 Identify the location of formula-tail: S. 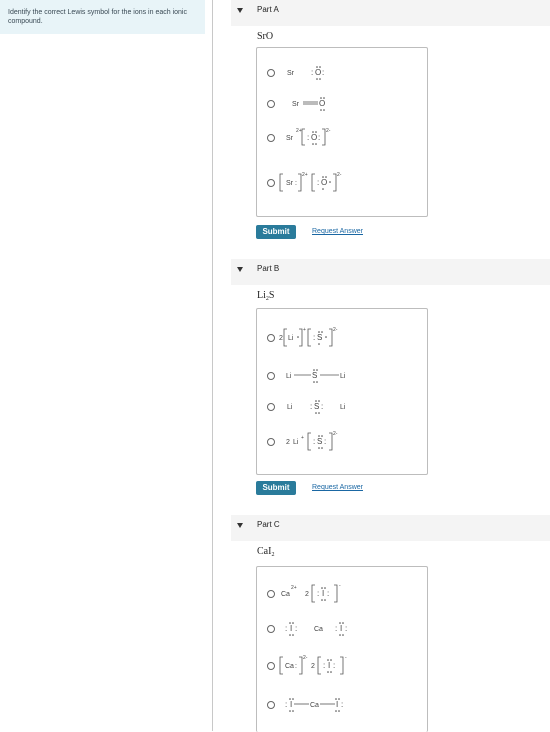
(271, 295).